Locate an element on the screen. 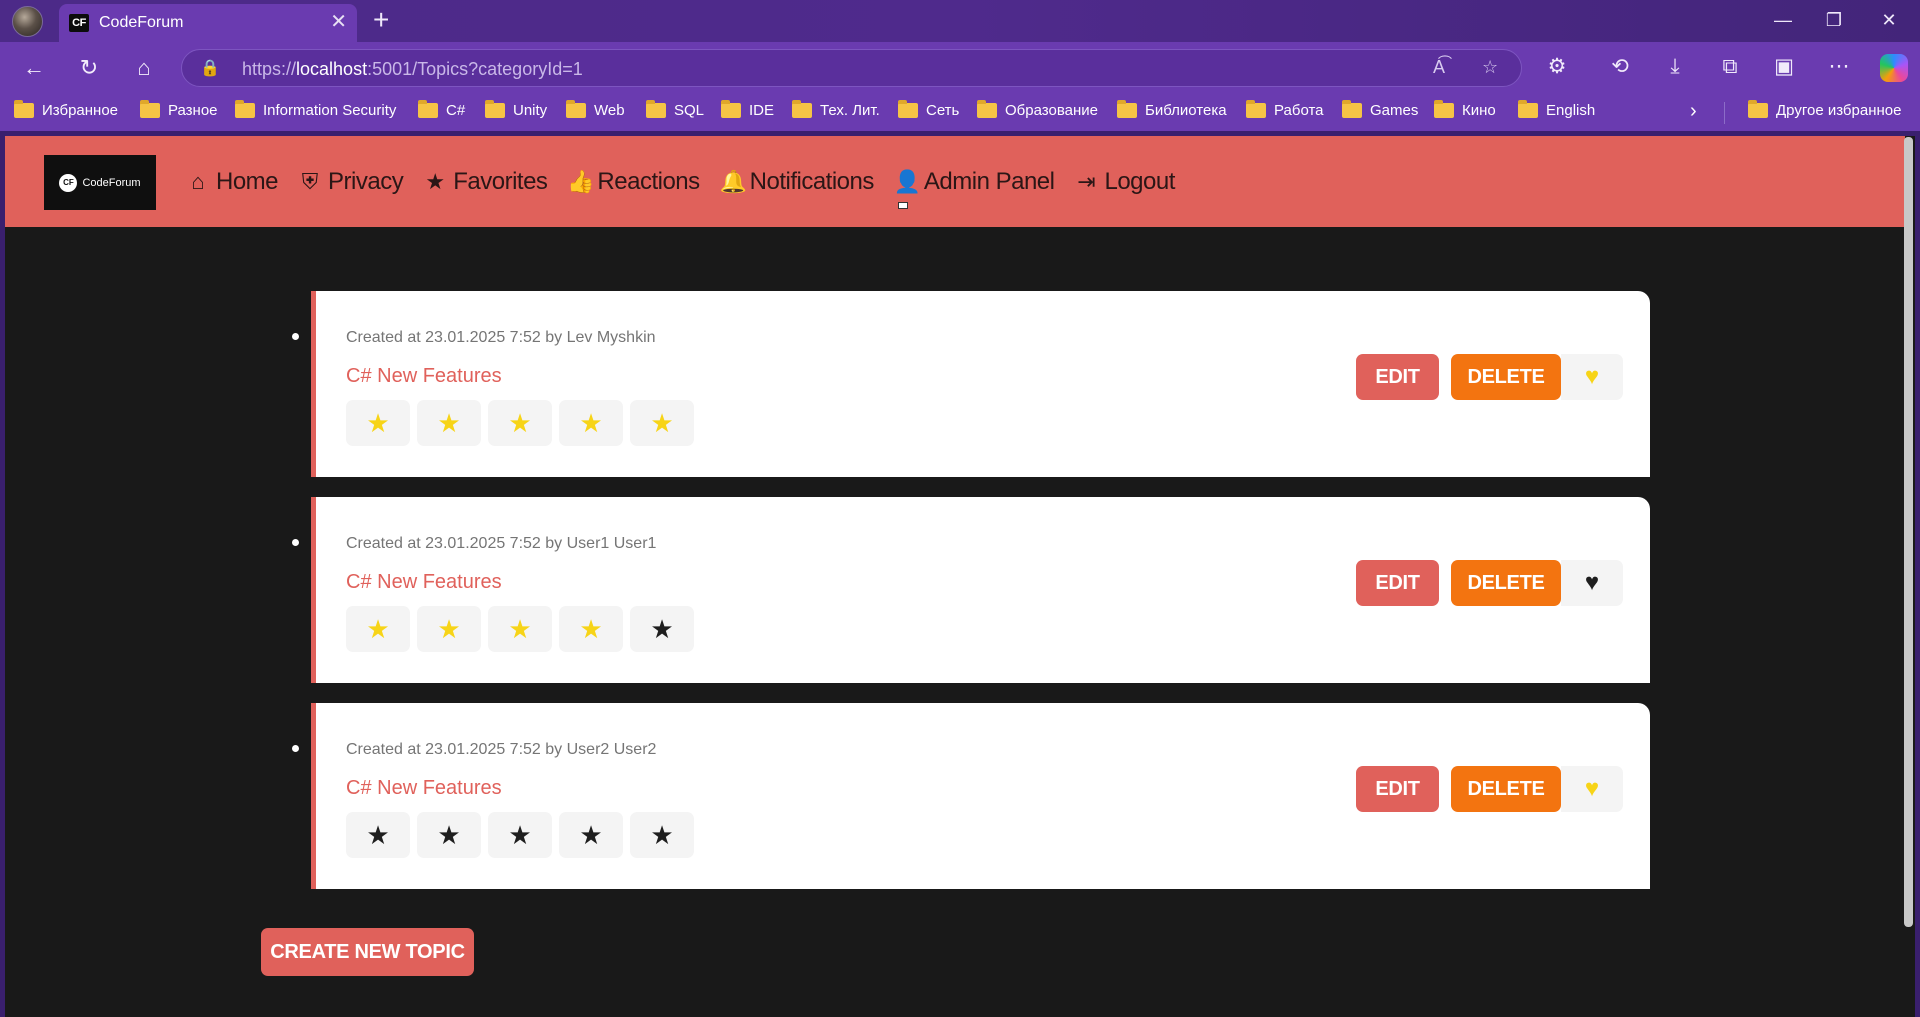  history-icon: ⟲ is located at coordinates (1620, 67).